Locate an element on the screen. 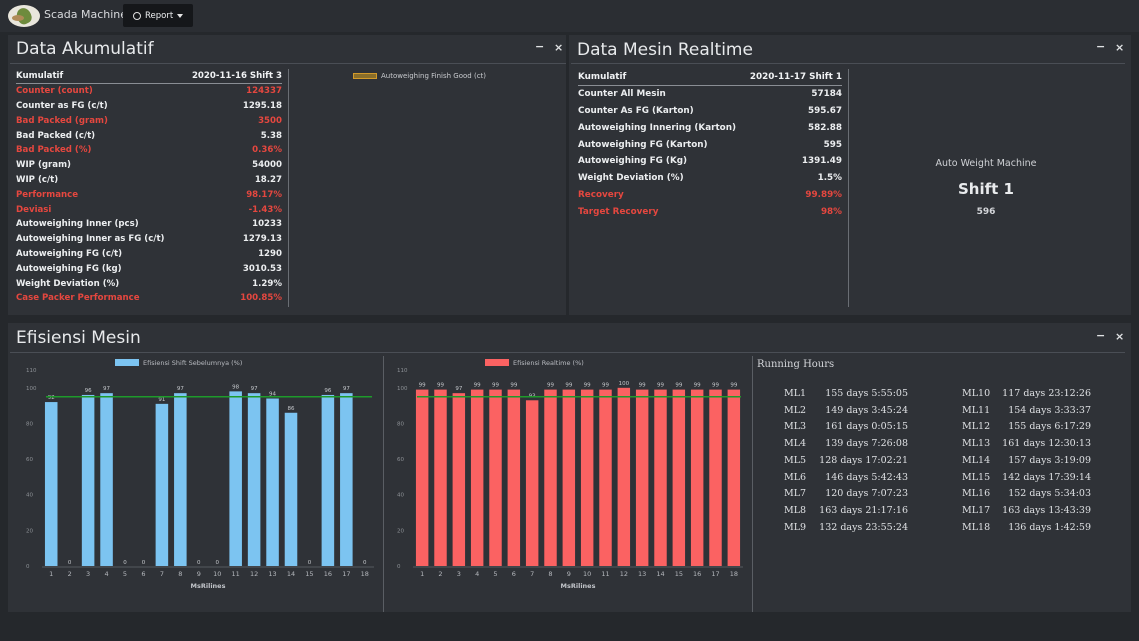 This screenshot has height=641, width=1139. running-hours-value: 161 days 0:05:15 is located at coordinates (866, 427).